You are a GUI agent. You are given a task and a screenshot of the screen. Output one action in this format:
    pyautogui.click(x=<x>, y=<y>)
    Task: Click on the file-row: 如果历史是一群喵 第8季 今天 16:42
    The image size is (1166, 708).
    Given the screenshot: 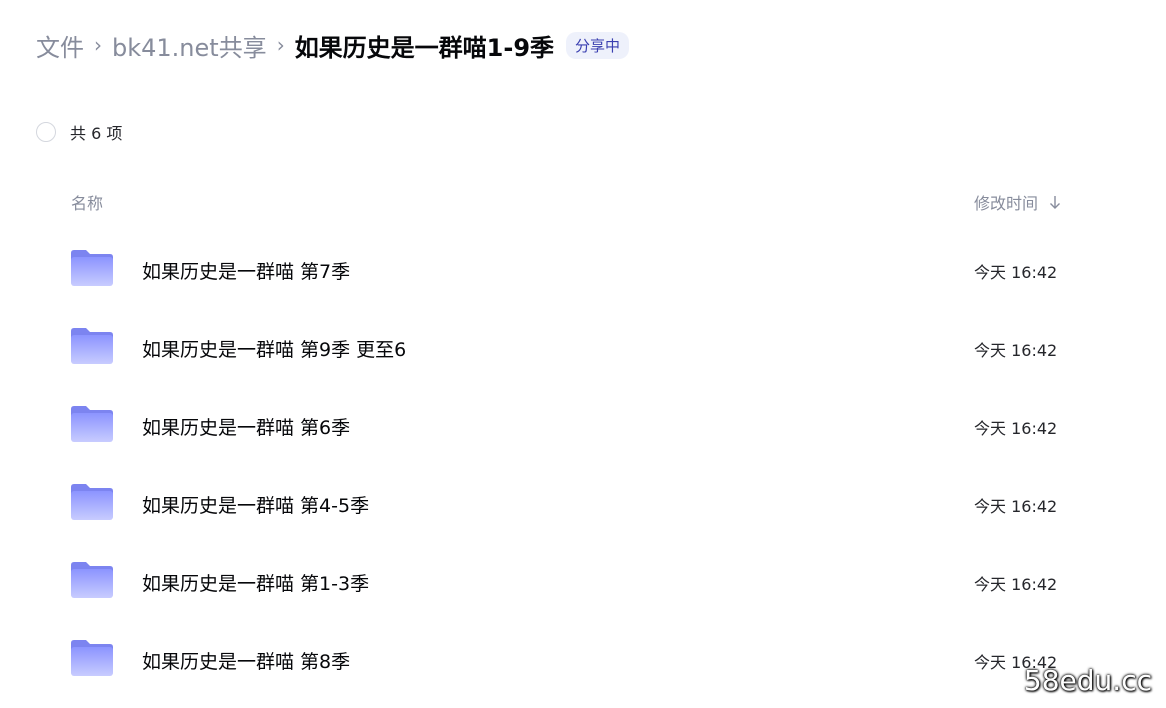 What is the action you would take?
    pyautogui.click(x=583, y=659)
    